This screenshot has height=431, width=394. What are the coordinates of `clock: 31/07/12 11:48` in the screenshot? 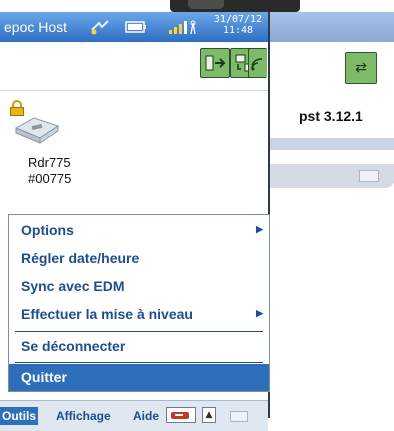 It's located at (238, 25).